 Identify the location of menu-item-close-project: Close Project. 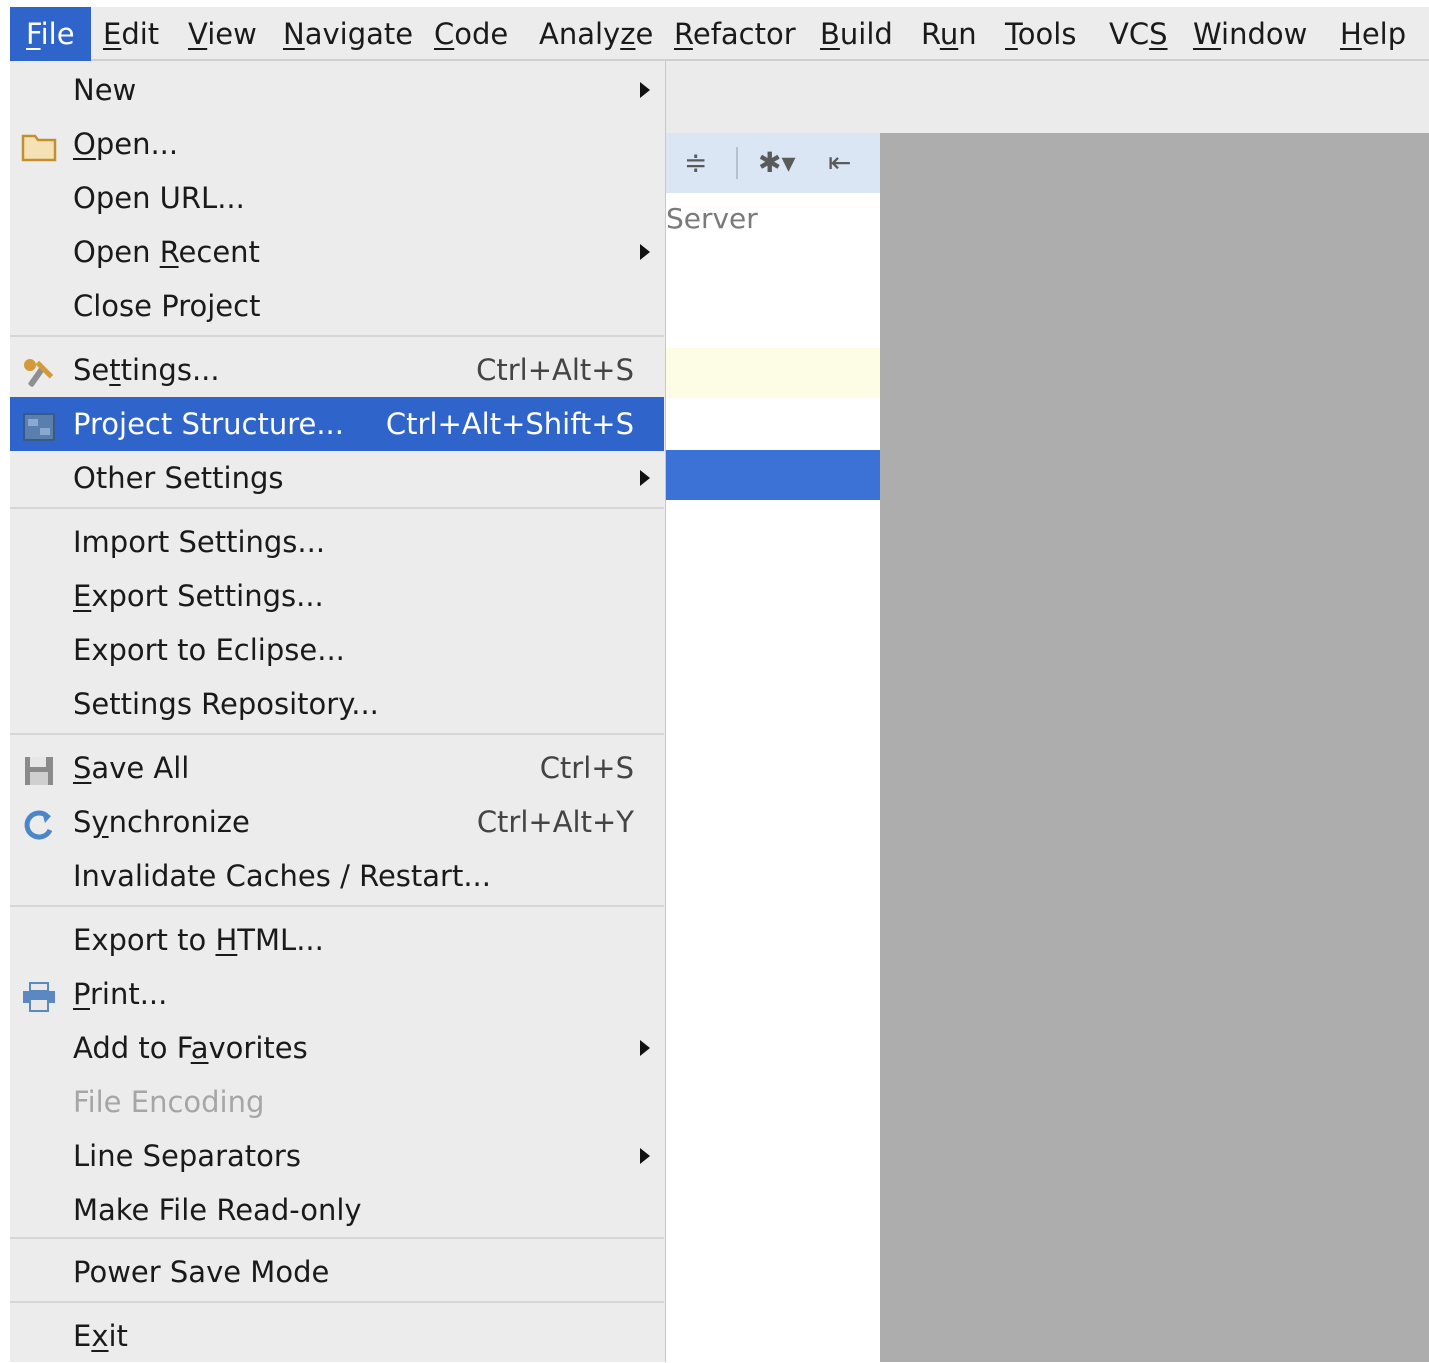
(337, 306).